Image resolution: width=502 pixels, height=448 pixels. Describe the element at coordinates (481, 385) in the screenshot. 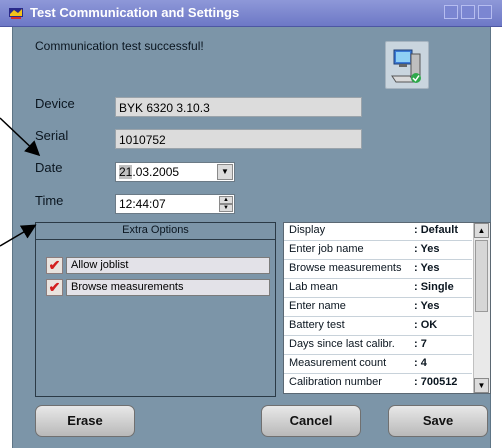

I see `scroll-down-icon: ▼` at that location.